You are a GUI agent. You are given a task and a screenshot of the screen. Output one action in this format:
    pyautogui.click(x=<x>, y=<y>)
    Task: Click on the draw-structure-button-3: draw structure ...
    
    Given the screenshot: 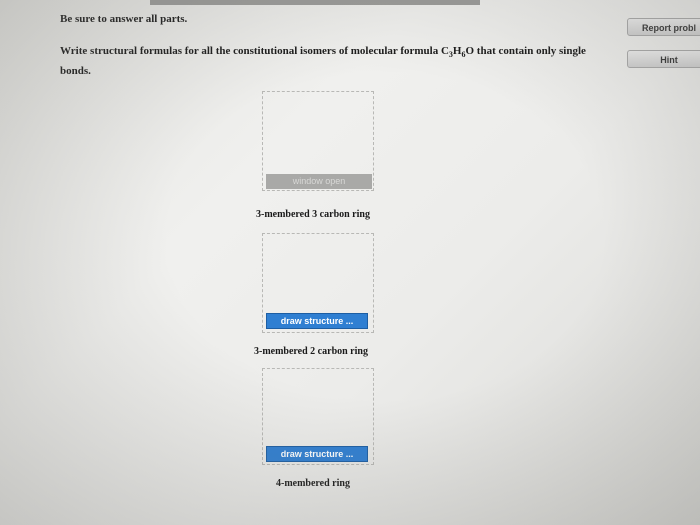 What is the action you would take?
    pyautogui.click(x=317, y=454)
    